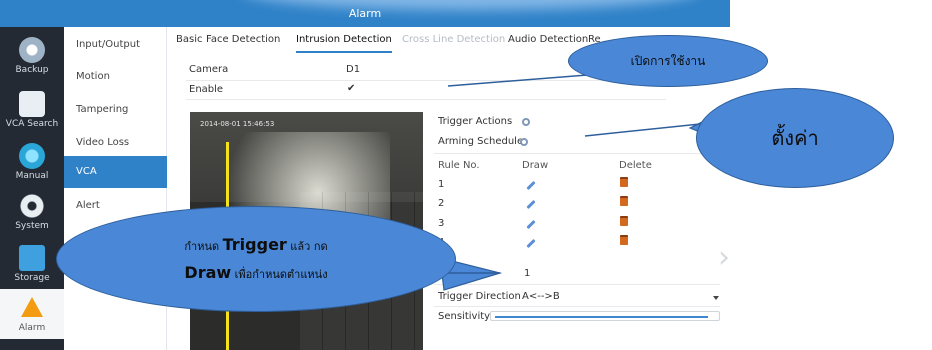  What do you see at coordinates (243, 40) in the screenshot?
I see `tab-face-detection: Face Detection` at bounding box center [243, 40].